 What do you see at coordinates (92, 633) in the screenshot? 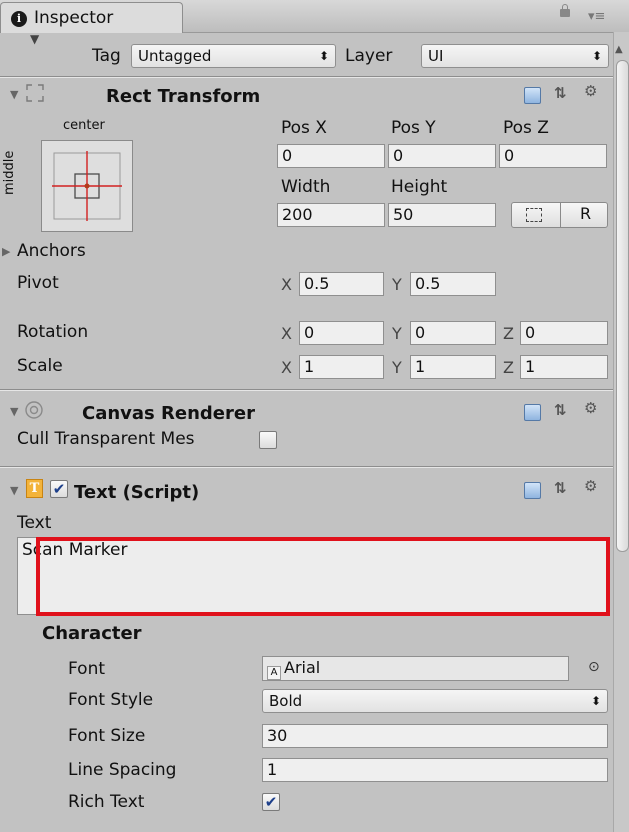
I see `character-section-label: Character` at bounding box center [92, 633].